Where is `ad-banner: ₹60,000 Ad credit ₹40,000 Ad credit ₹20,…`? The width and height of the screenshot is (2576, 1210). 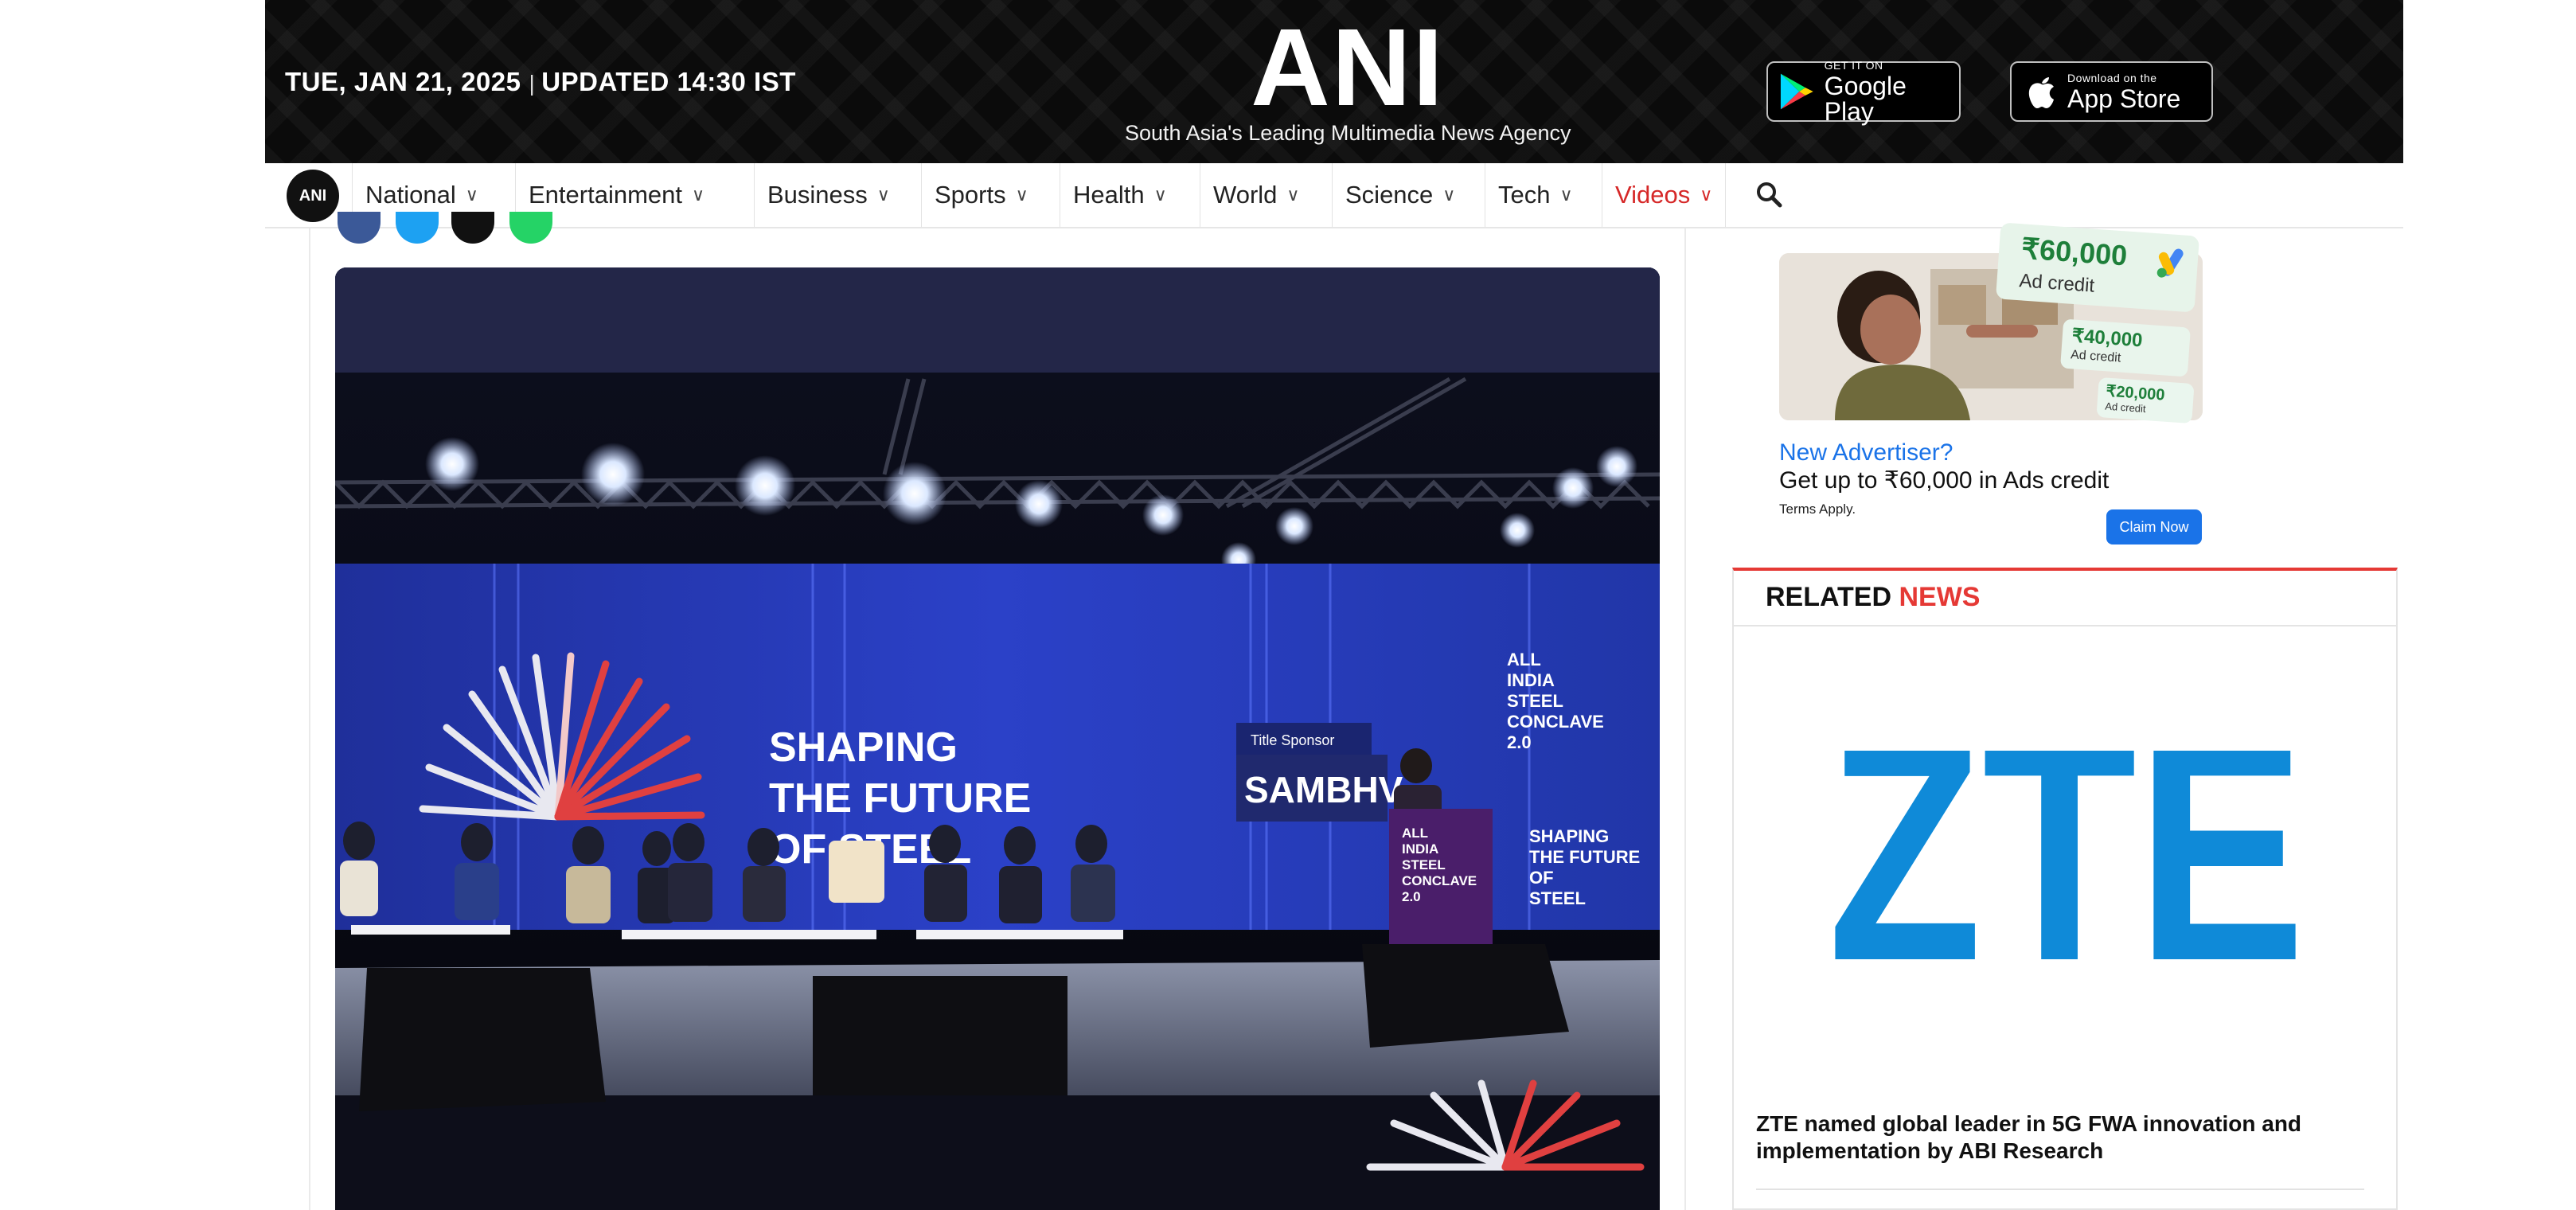
ad-banner: ₹60,000 Ad credit ₹40,000 Ad credit ₹20,… is located at coordinates (1990, 389).